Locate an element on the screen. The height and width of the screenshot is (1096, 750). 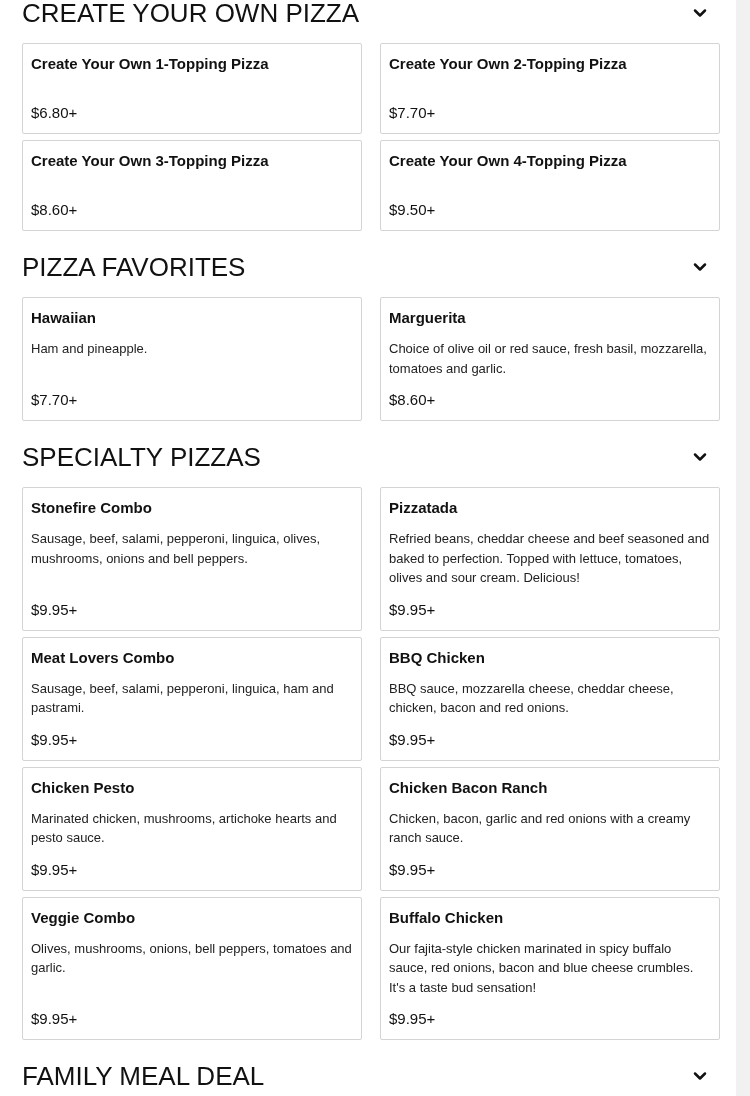
item-name: Stonefire Combo is located at coordinates (92, 508).